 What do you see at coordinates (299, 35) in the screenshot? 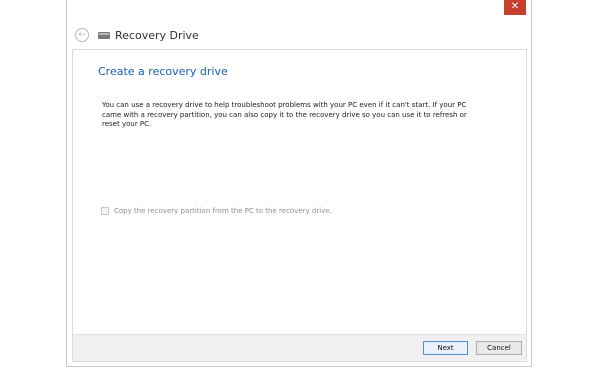
I see `title-bar: ← Recovery Drive` at bounding box center [299, 35].